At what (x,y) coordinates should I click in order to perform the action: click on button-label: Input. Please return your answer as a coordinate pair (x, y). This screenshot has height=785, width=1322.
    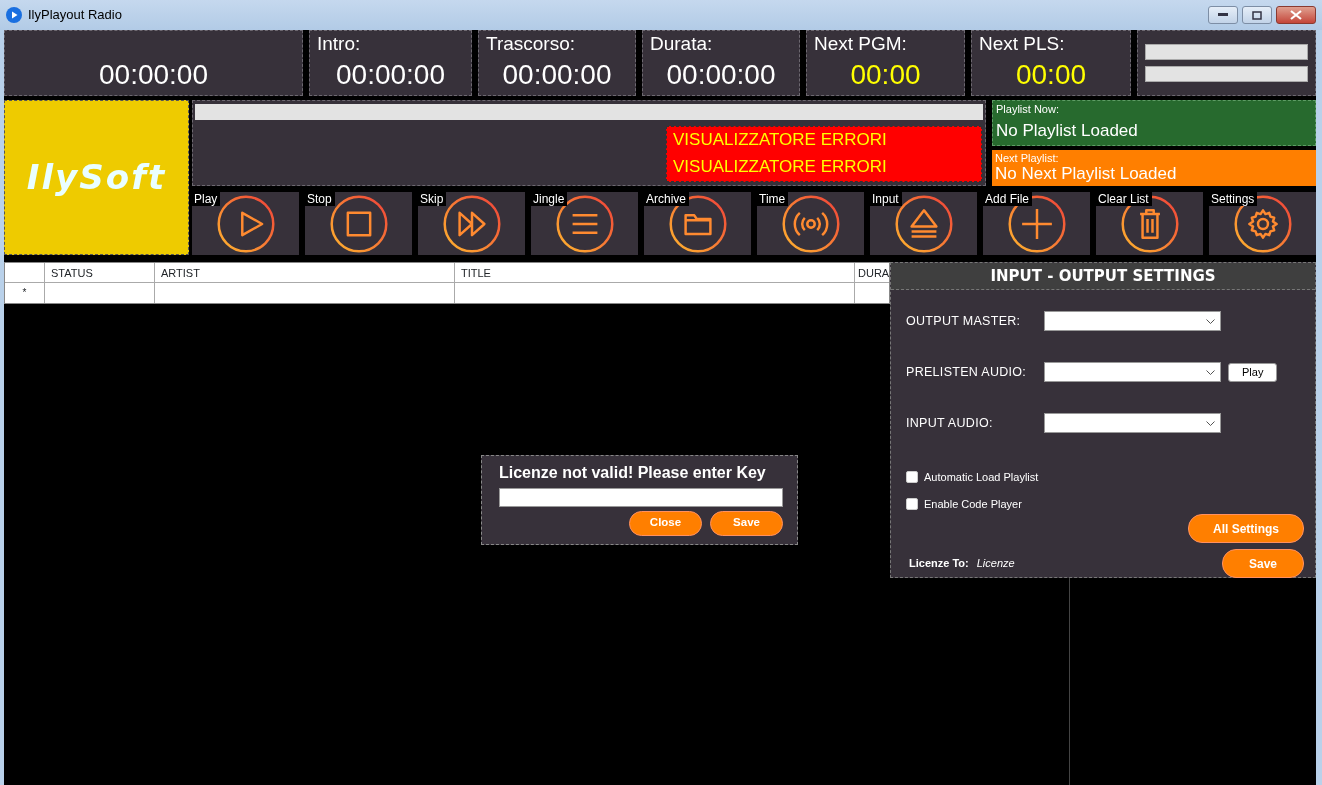
    Looking at the image, I should click on (886, 199).